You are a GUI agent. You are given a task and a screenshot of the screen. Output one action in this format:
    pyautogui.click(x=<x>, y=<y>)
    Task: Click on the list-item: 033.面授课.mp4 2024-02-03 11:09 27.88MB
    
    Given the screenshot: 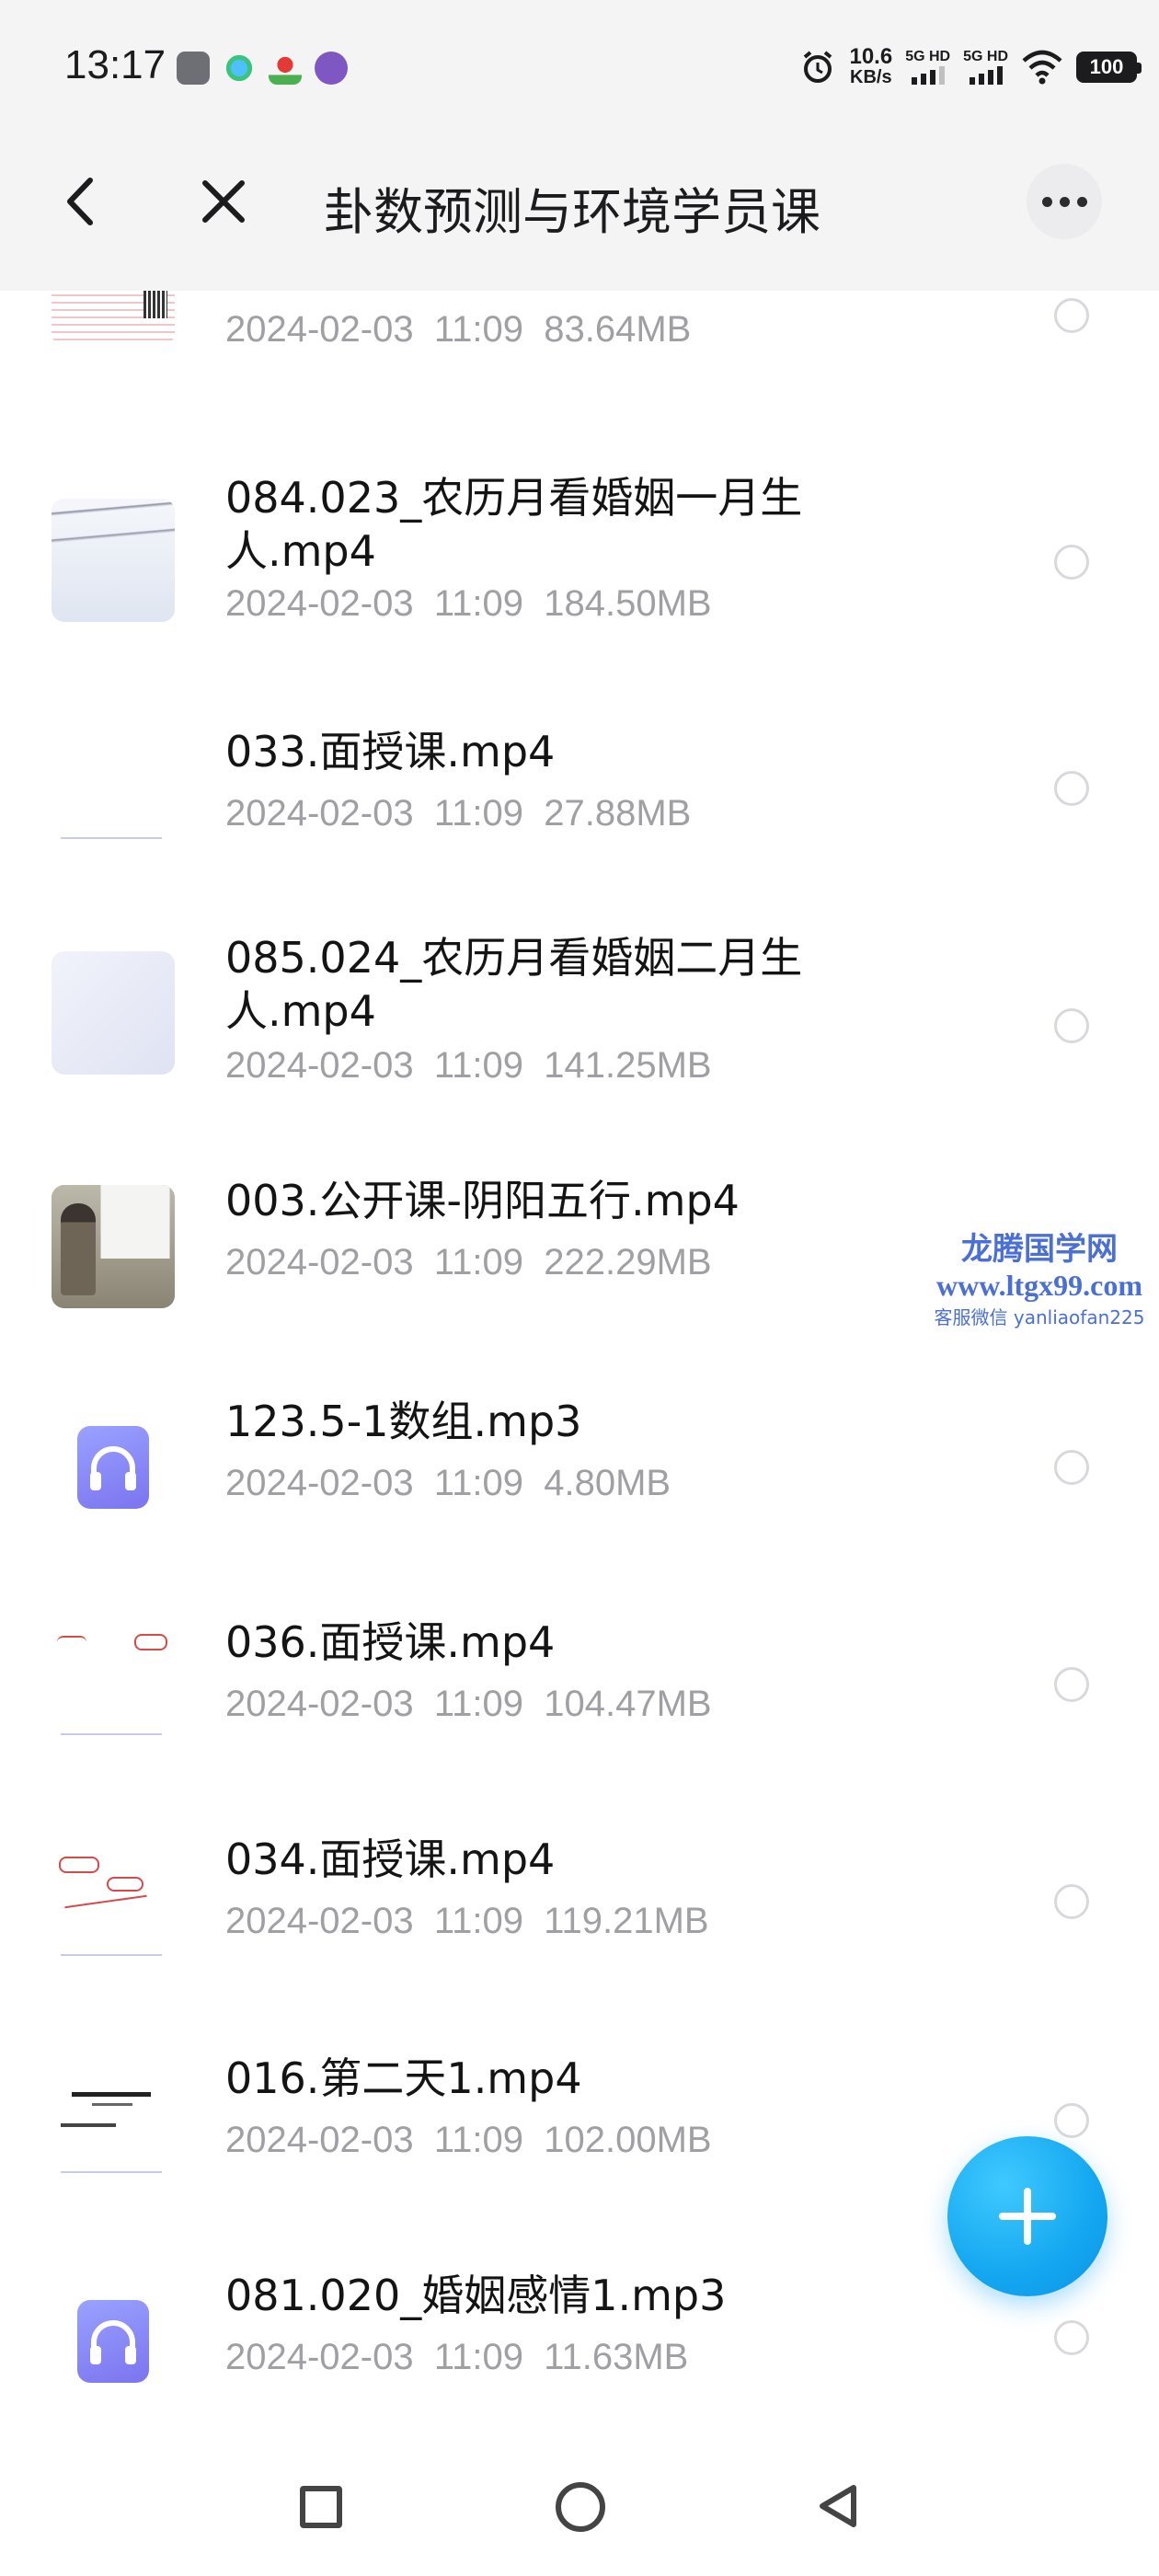 What is the action you would take?
    pyautogui.click(x=579, y=813)
    